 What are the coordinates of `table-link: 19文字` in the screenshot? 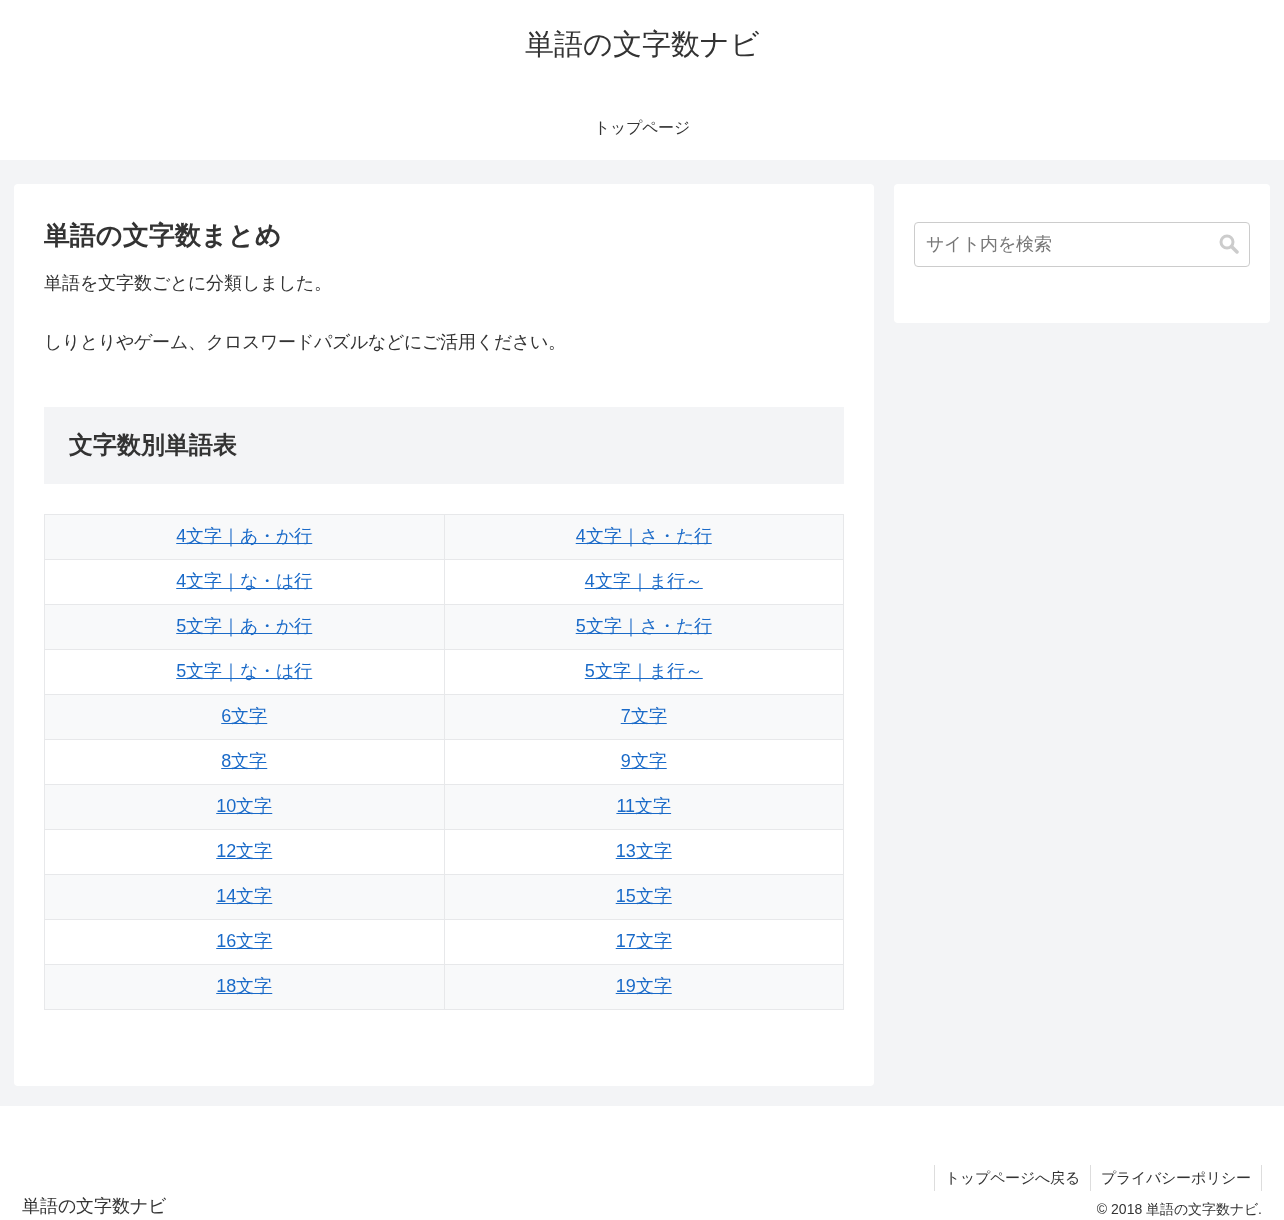 It's located at (643, 986).